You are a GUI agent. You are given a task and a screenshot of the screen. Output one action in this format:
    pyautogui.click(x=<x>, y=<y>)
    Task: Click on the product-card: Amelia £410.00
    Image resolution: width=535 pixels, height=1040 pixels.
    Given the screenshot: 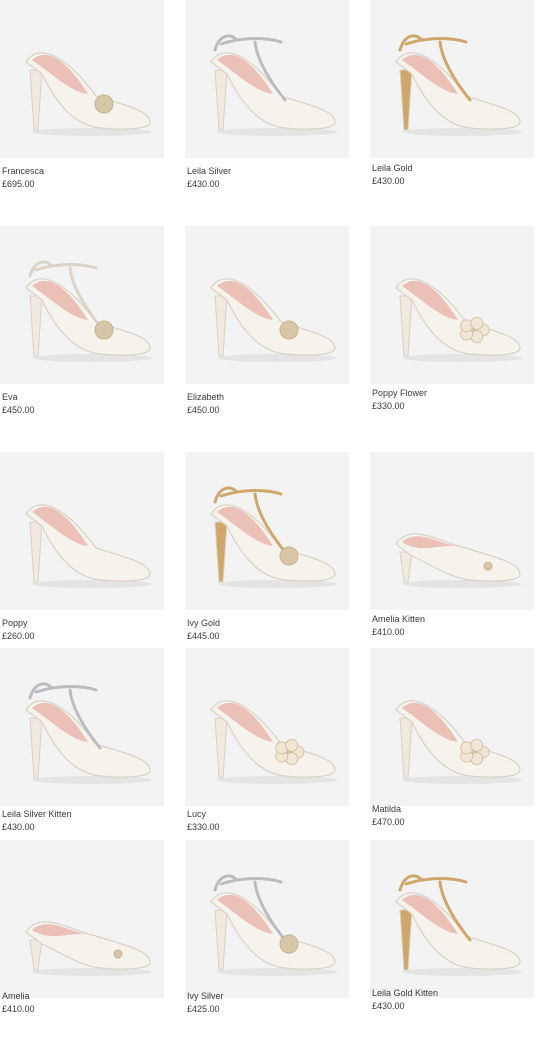 What is the action you would take?
    pyautogui.click(x=82, y=940)
    